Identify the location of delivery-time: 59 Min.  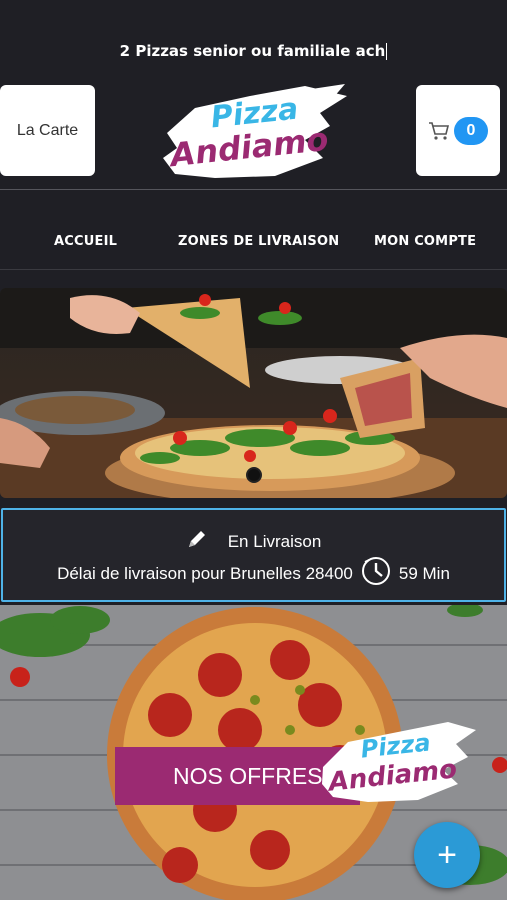
(424, 573).